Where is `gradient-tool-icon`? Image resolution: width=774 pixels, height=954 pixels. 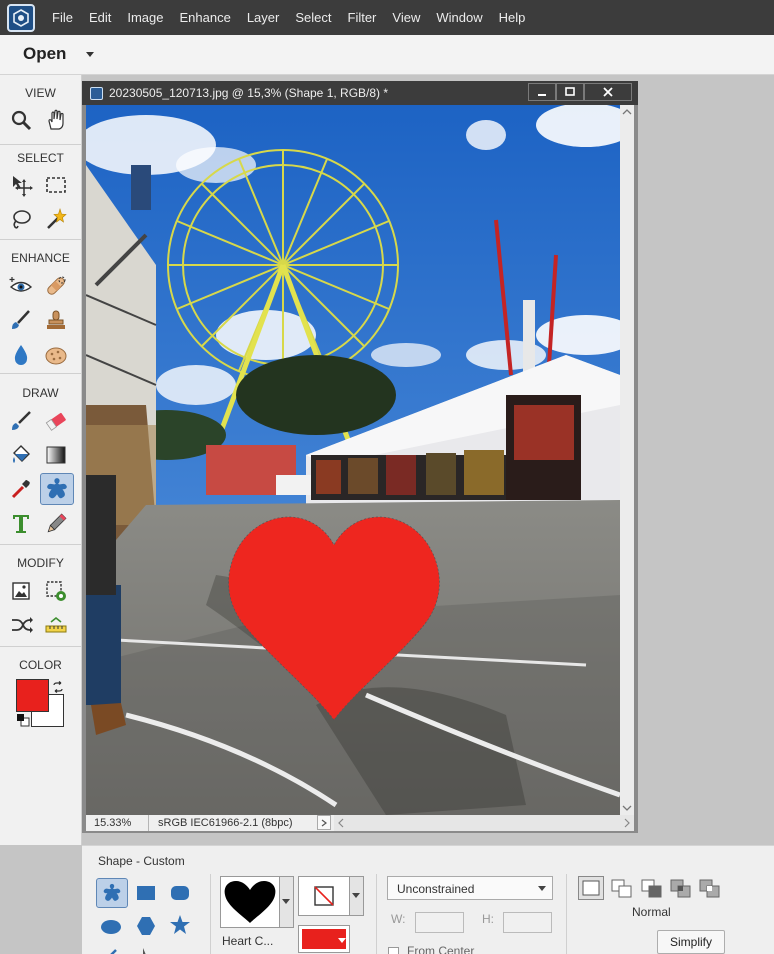
gradient-tool-icon is located at coordinates (56, 455).